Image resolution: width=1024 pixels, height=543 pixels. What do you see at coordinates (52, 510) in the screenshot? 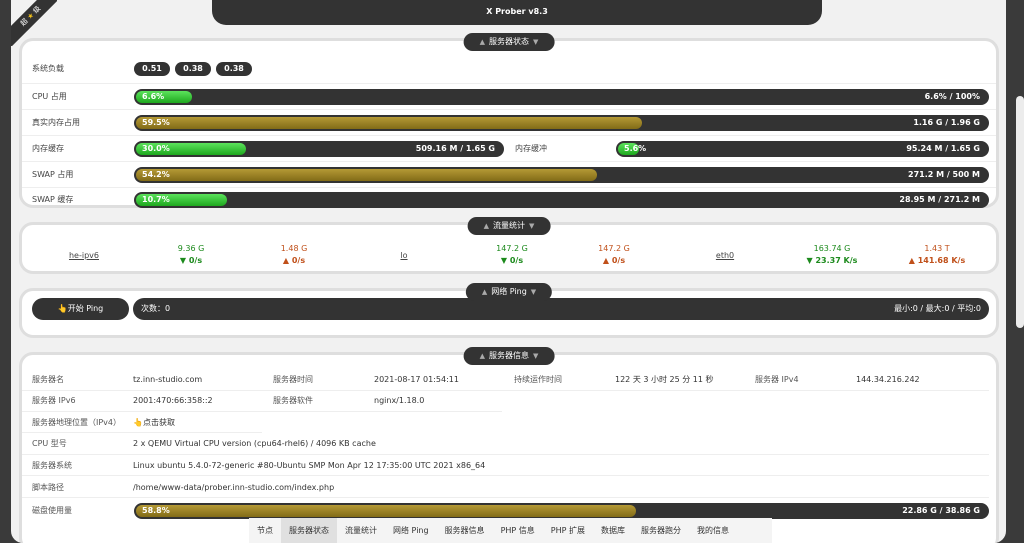
I see `disk-usage-key: 磁盘使用量` at bounding box center [52, 510].